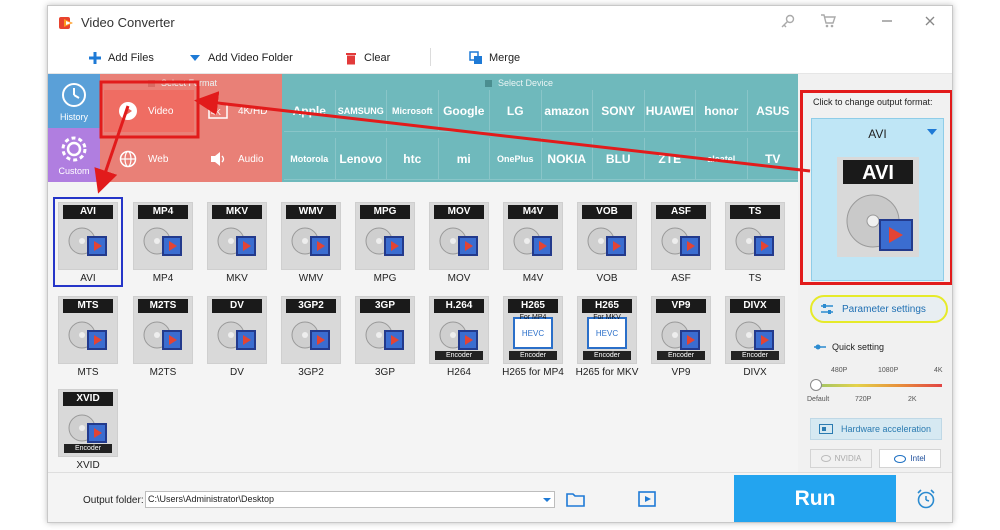 This screenshot has width=1000, height=530. I want to click on format-label: TS, so click(755, 278).